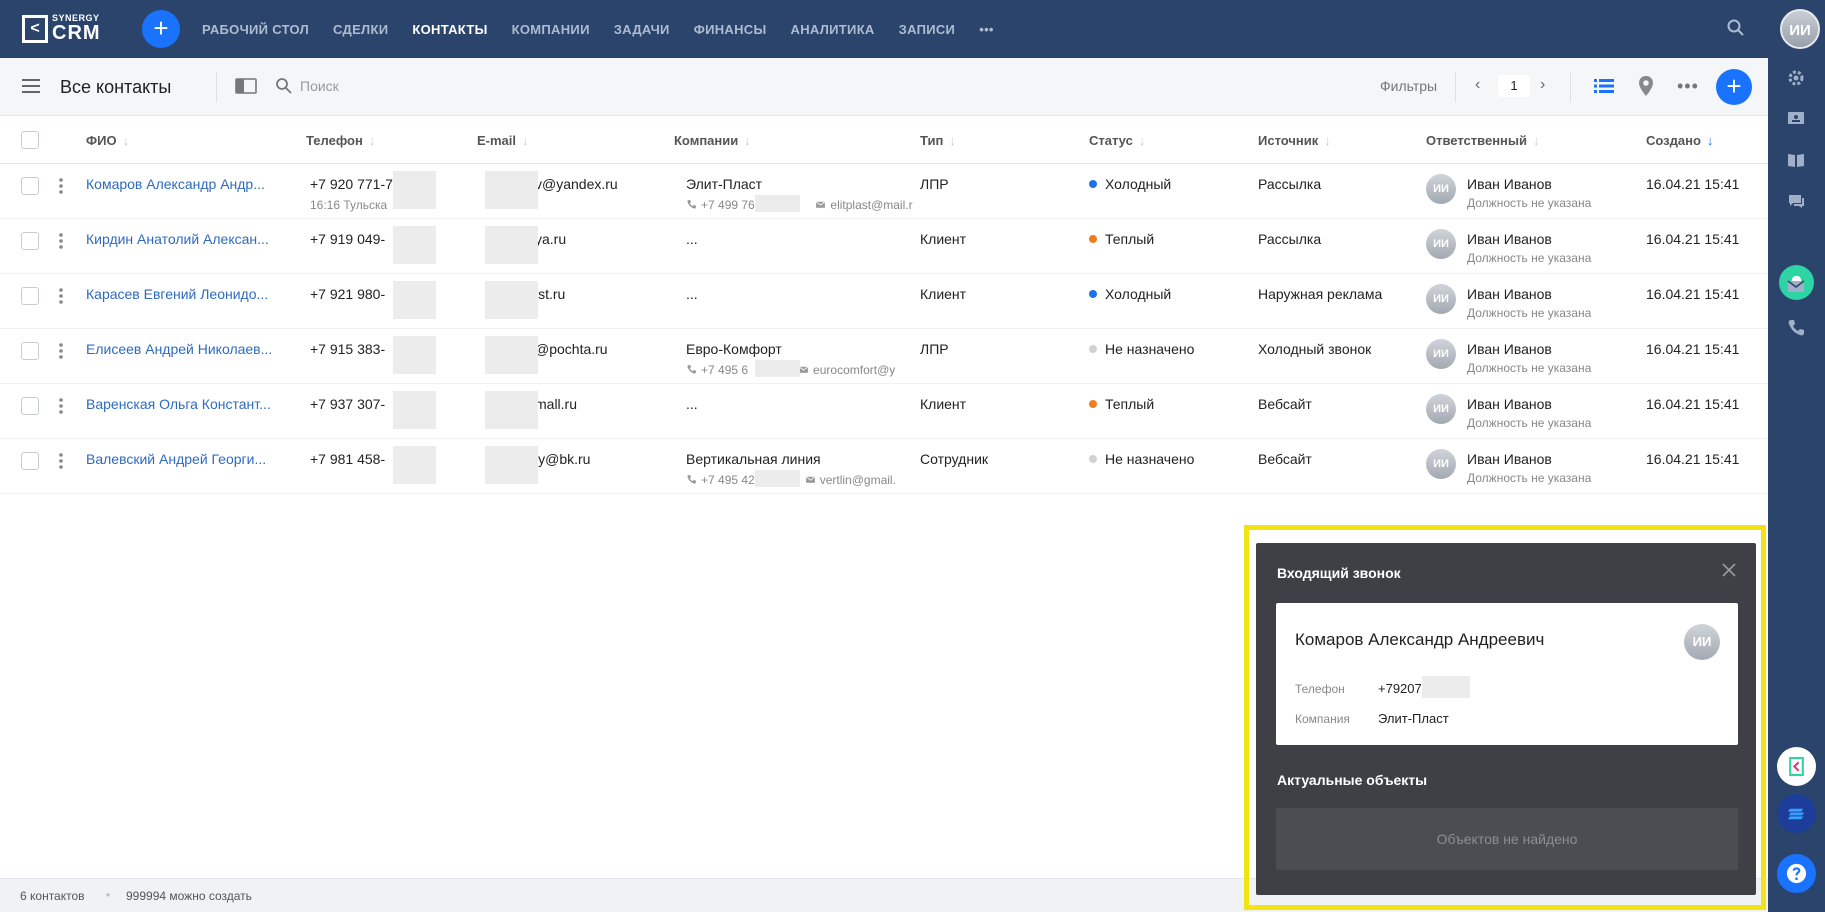  I want to click on caller-company-value: Элит-Пласт, so click(1413, 718).